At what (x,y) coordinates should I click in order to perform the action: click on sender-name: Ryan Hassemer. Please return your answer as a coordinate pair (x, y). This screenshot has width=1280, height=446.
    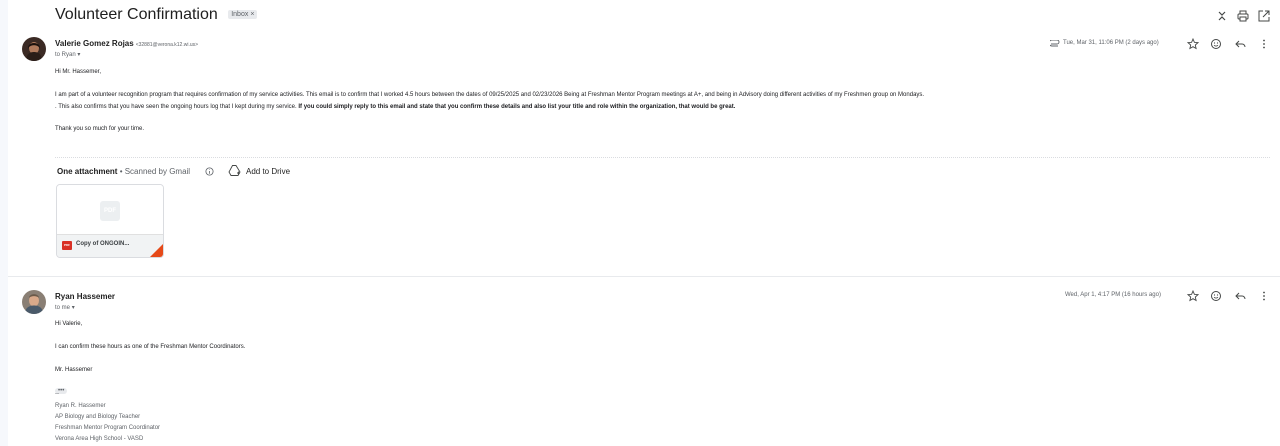
    Looking at the image, I should click on (85, 296).